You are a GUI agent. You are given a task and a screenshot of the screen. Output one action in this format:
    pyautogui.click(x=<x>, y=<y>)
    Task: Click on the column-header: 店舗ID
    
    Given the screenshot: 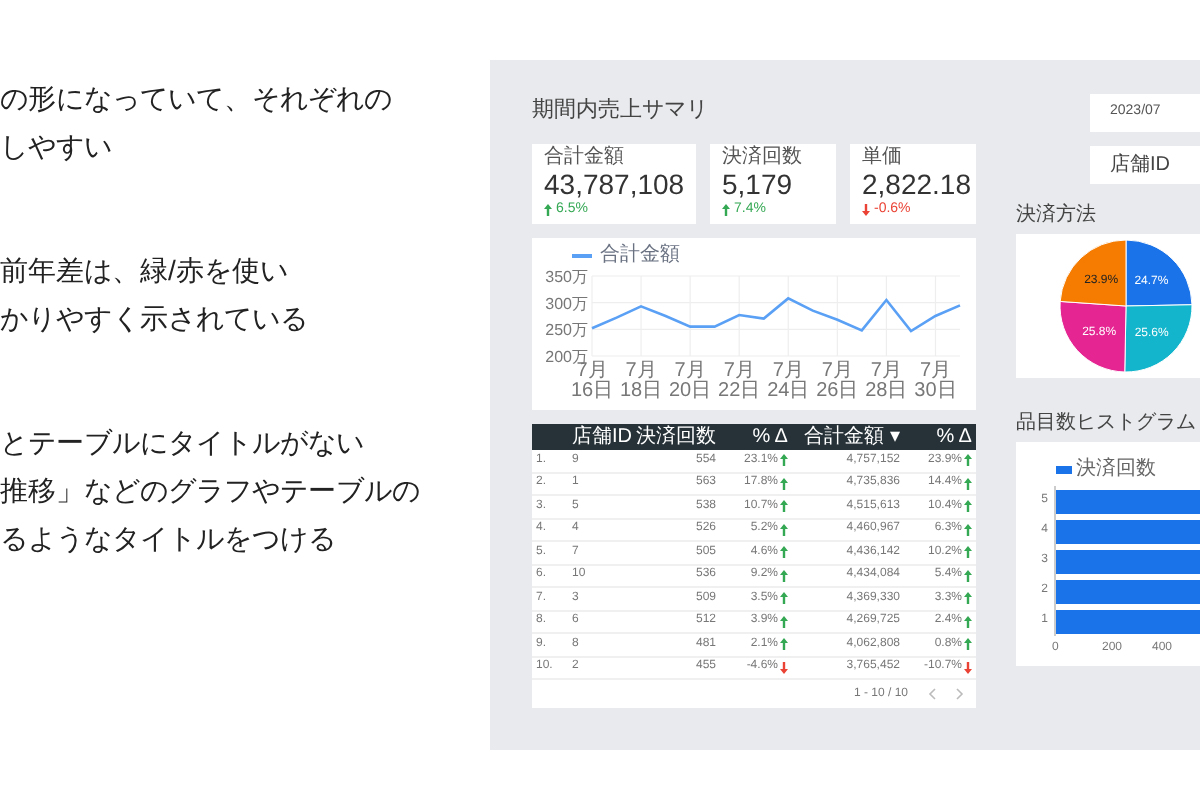 What is the action you would take?
    pyautogui.click(x=602, y=437)
    